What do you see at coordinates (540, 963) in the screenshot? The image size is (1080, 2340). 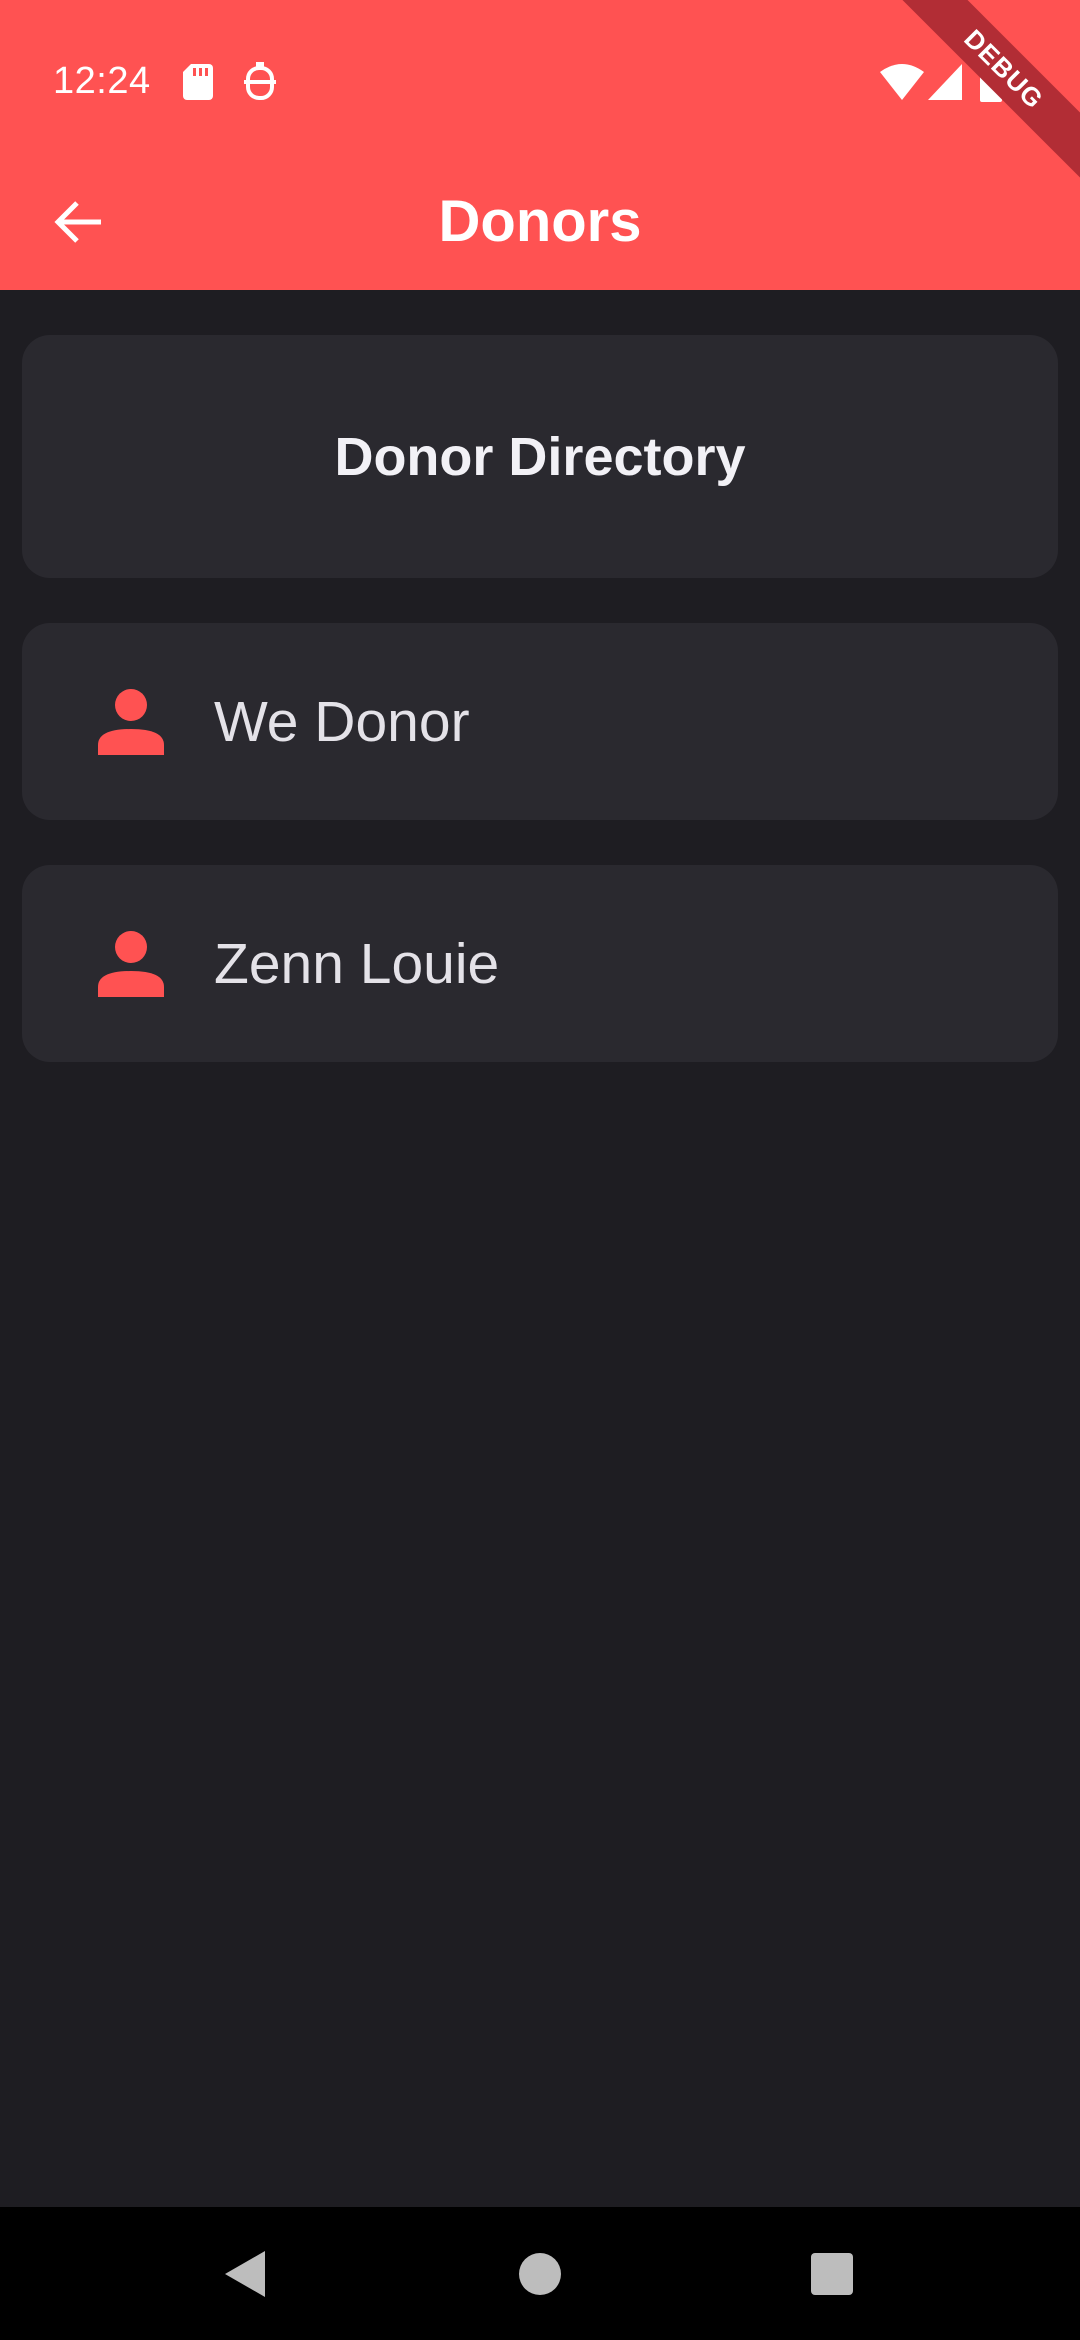 I see `list-item: Zenn Louie` at bounding box center [540, 963].